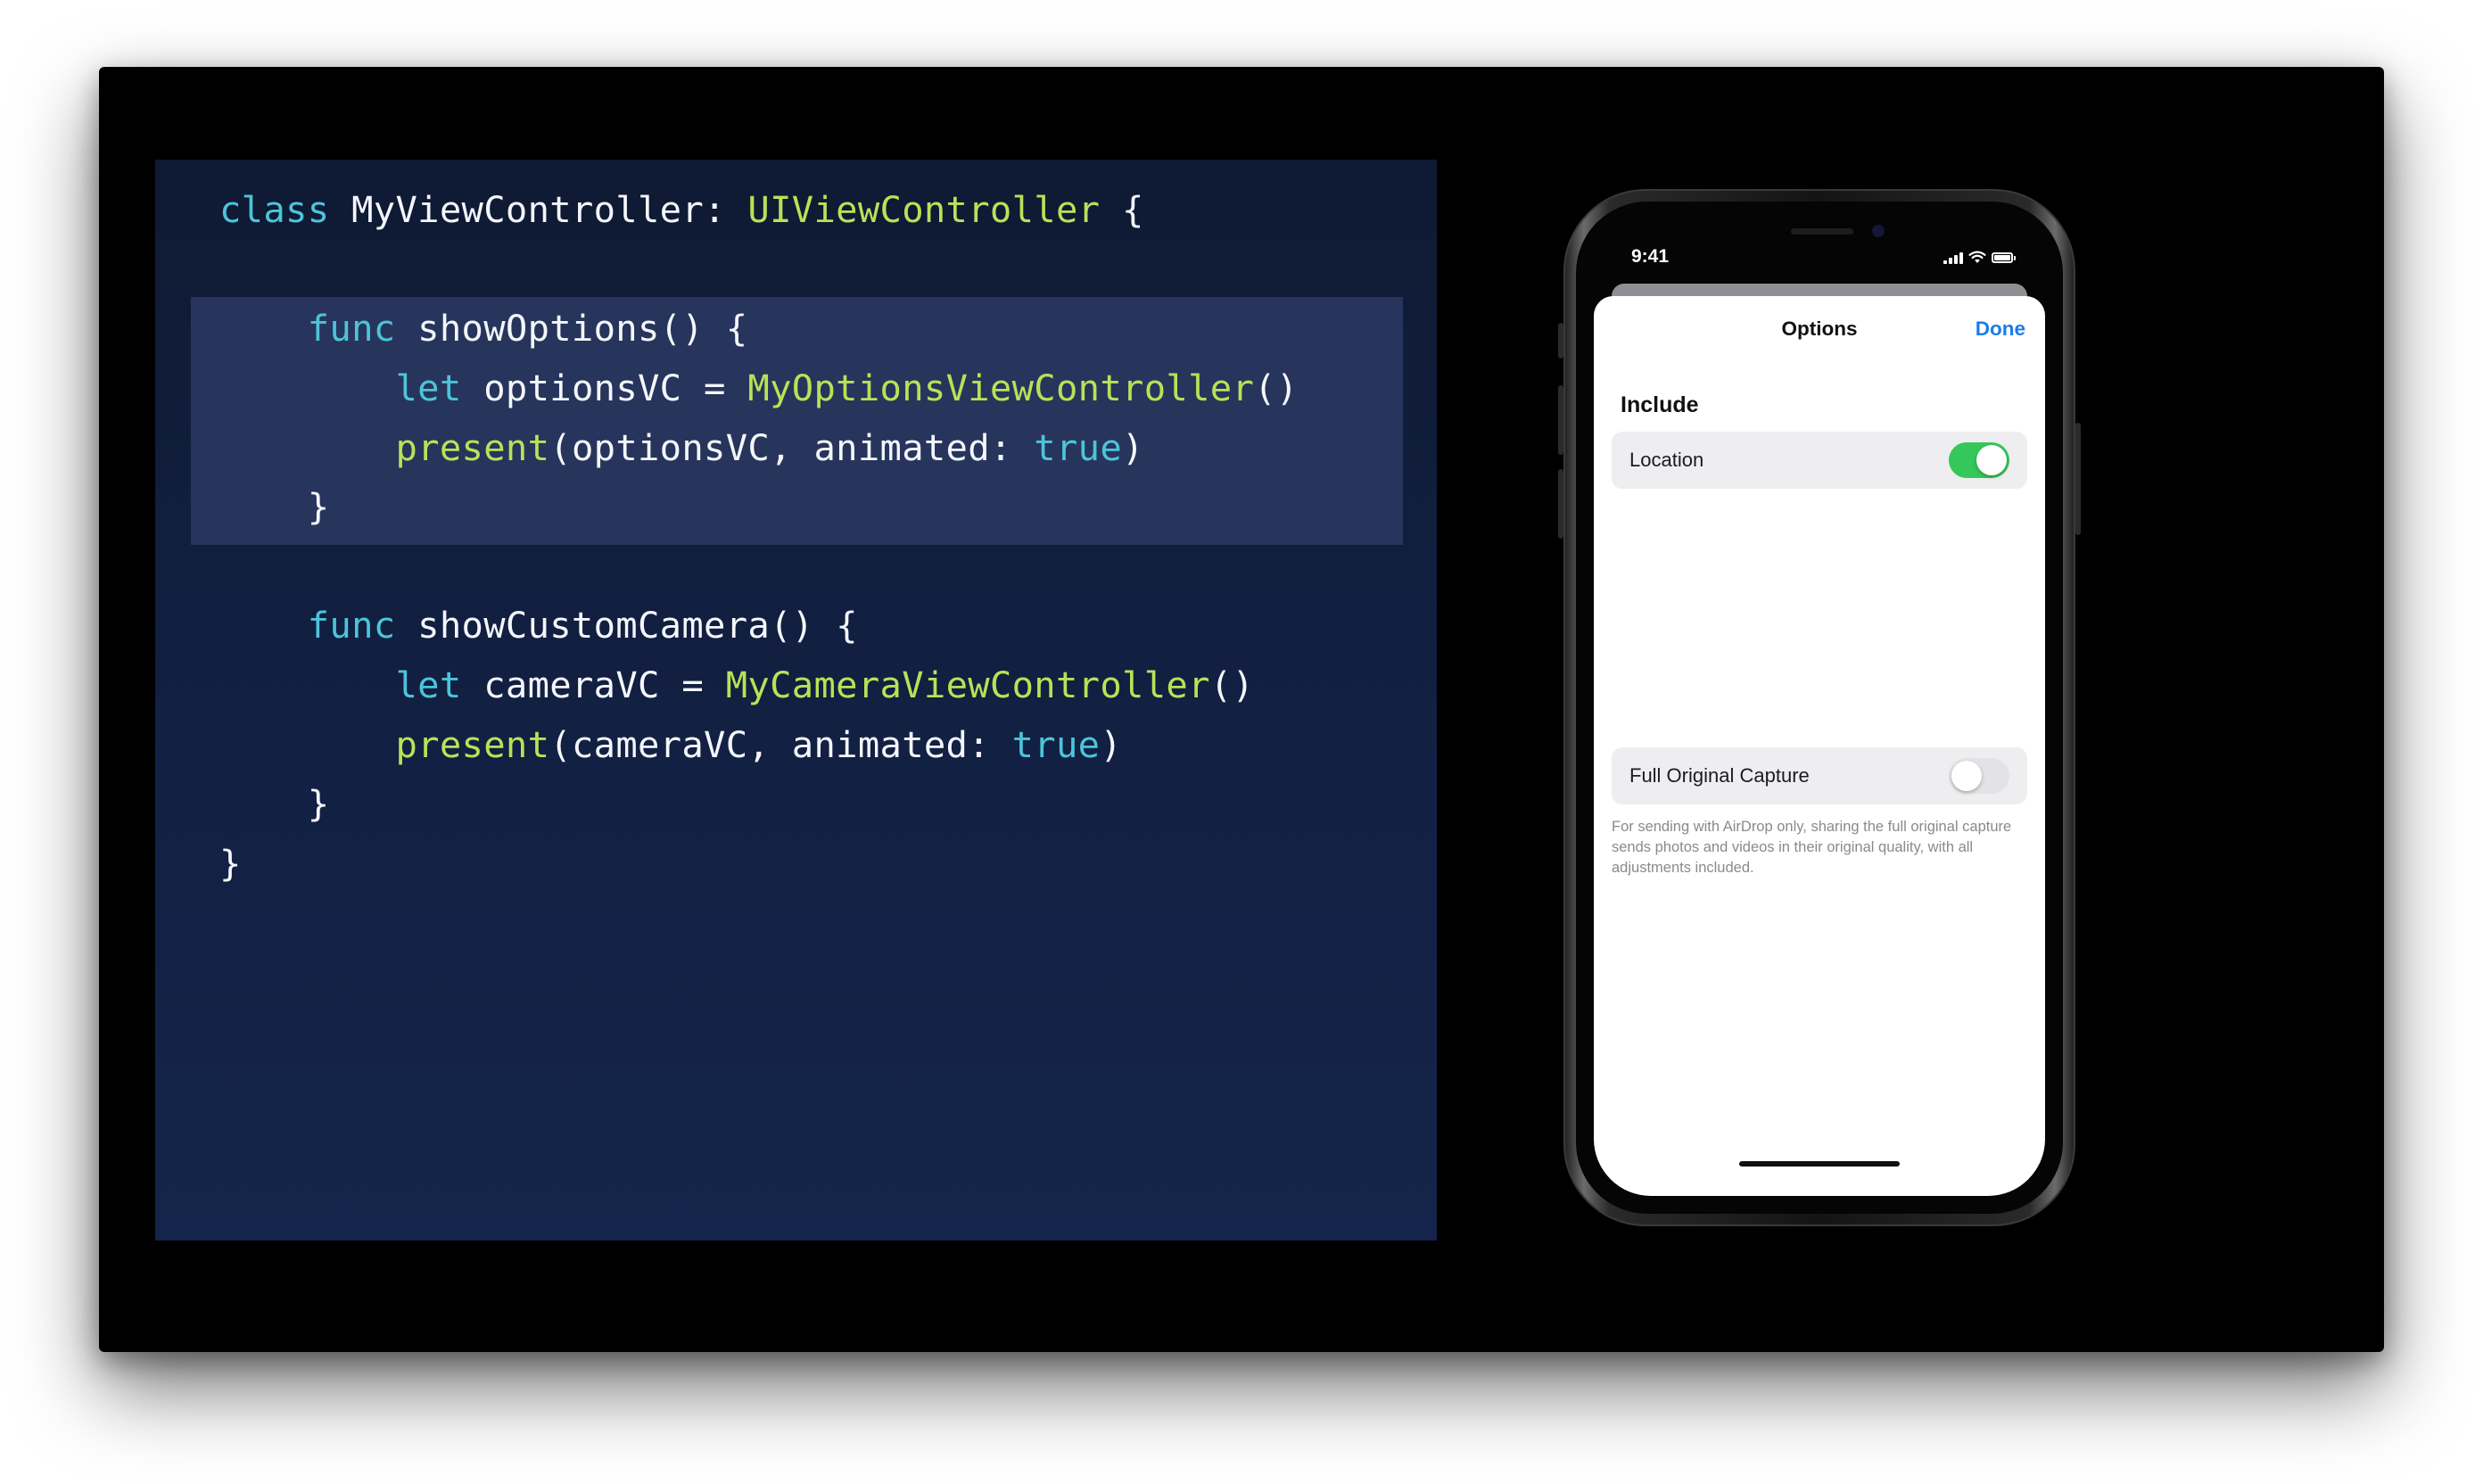 The image size is (2483, 1484). I want to click on code-line-present-optionsvc: present(optionsVC, animated: true), so click(681, 447).